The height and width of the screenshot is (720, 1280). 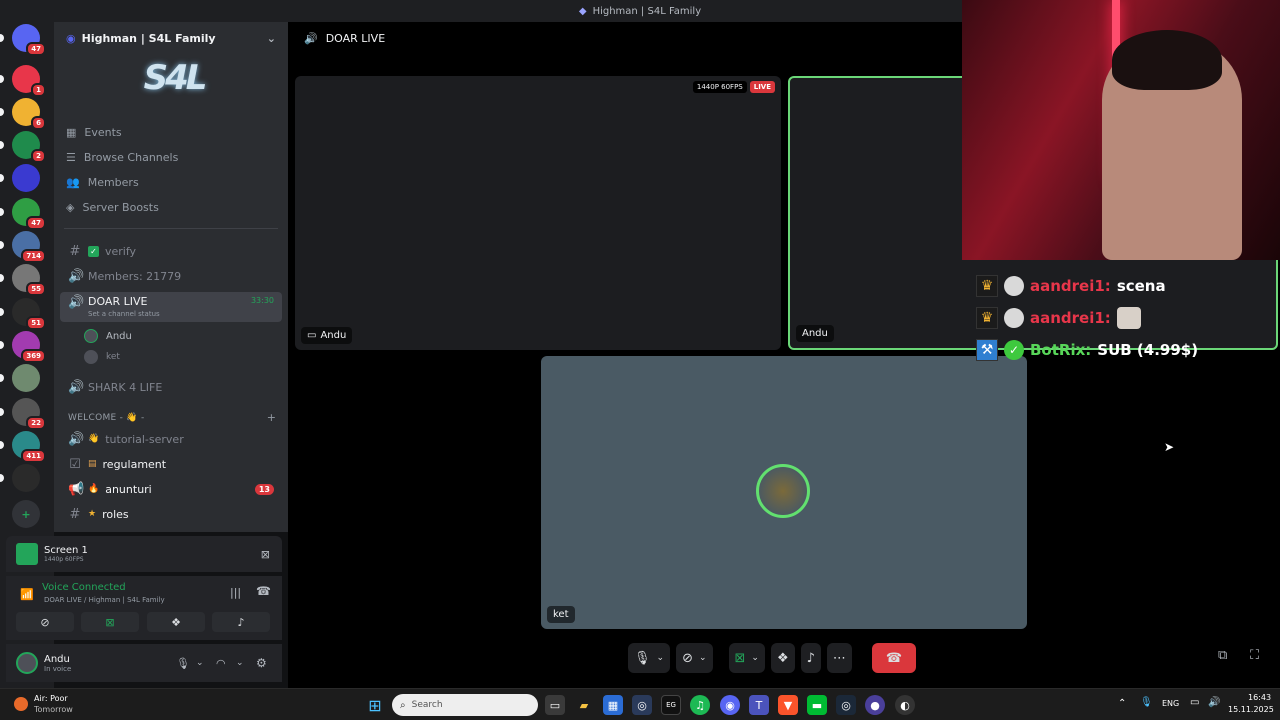 I want to click on mention-badge: 6, so click(x=38, y=123).